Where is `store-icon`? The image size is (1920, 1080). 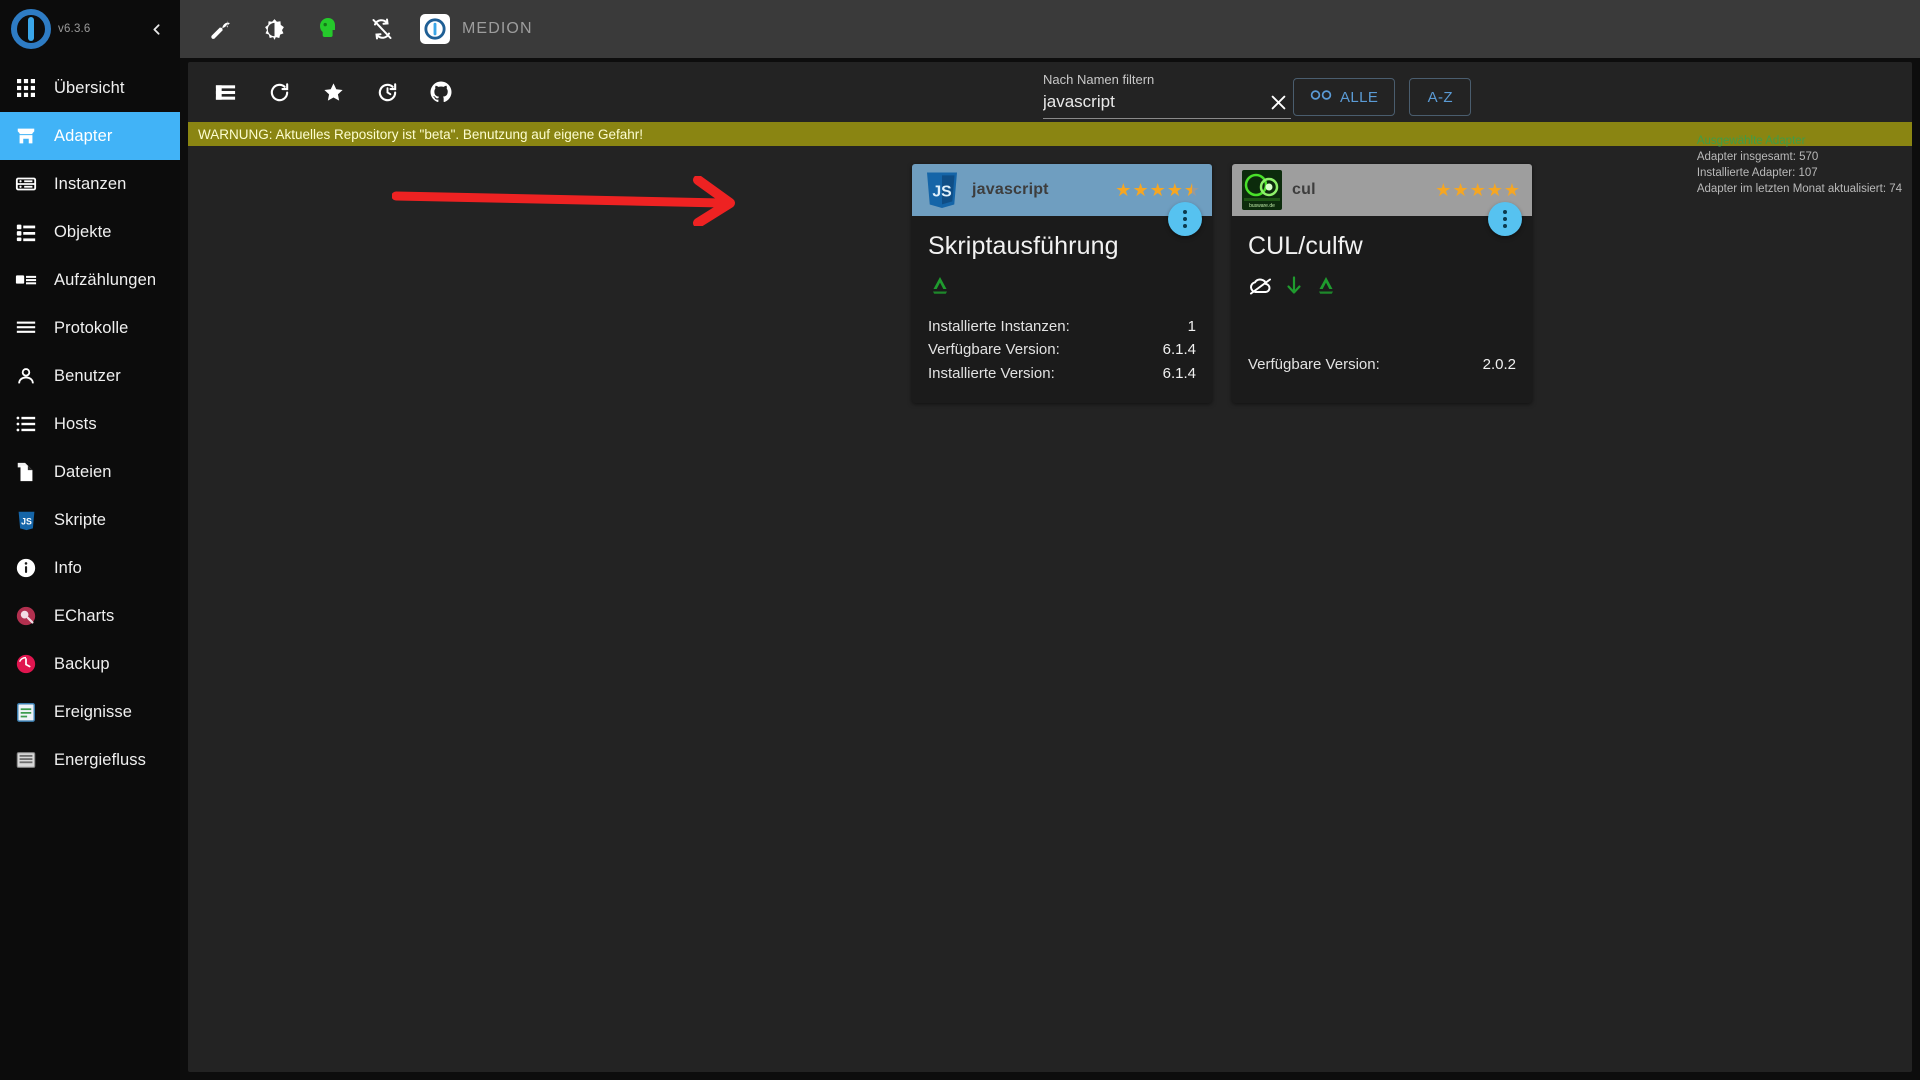
store-icon is located at coordinates (26, 136).